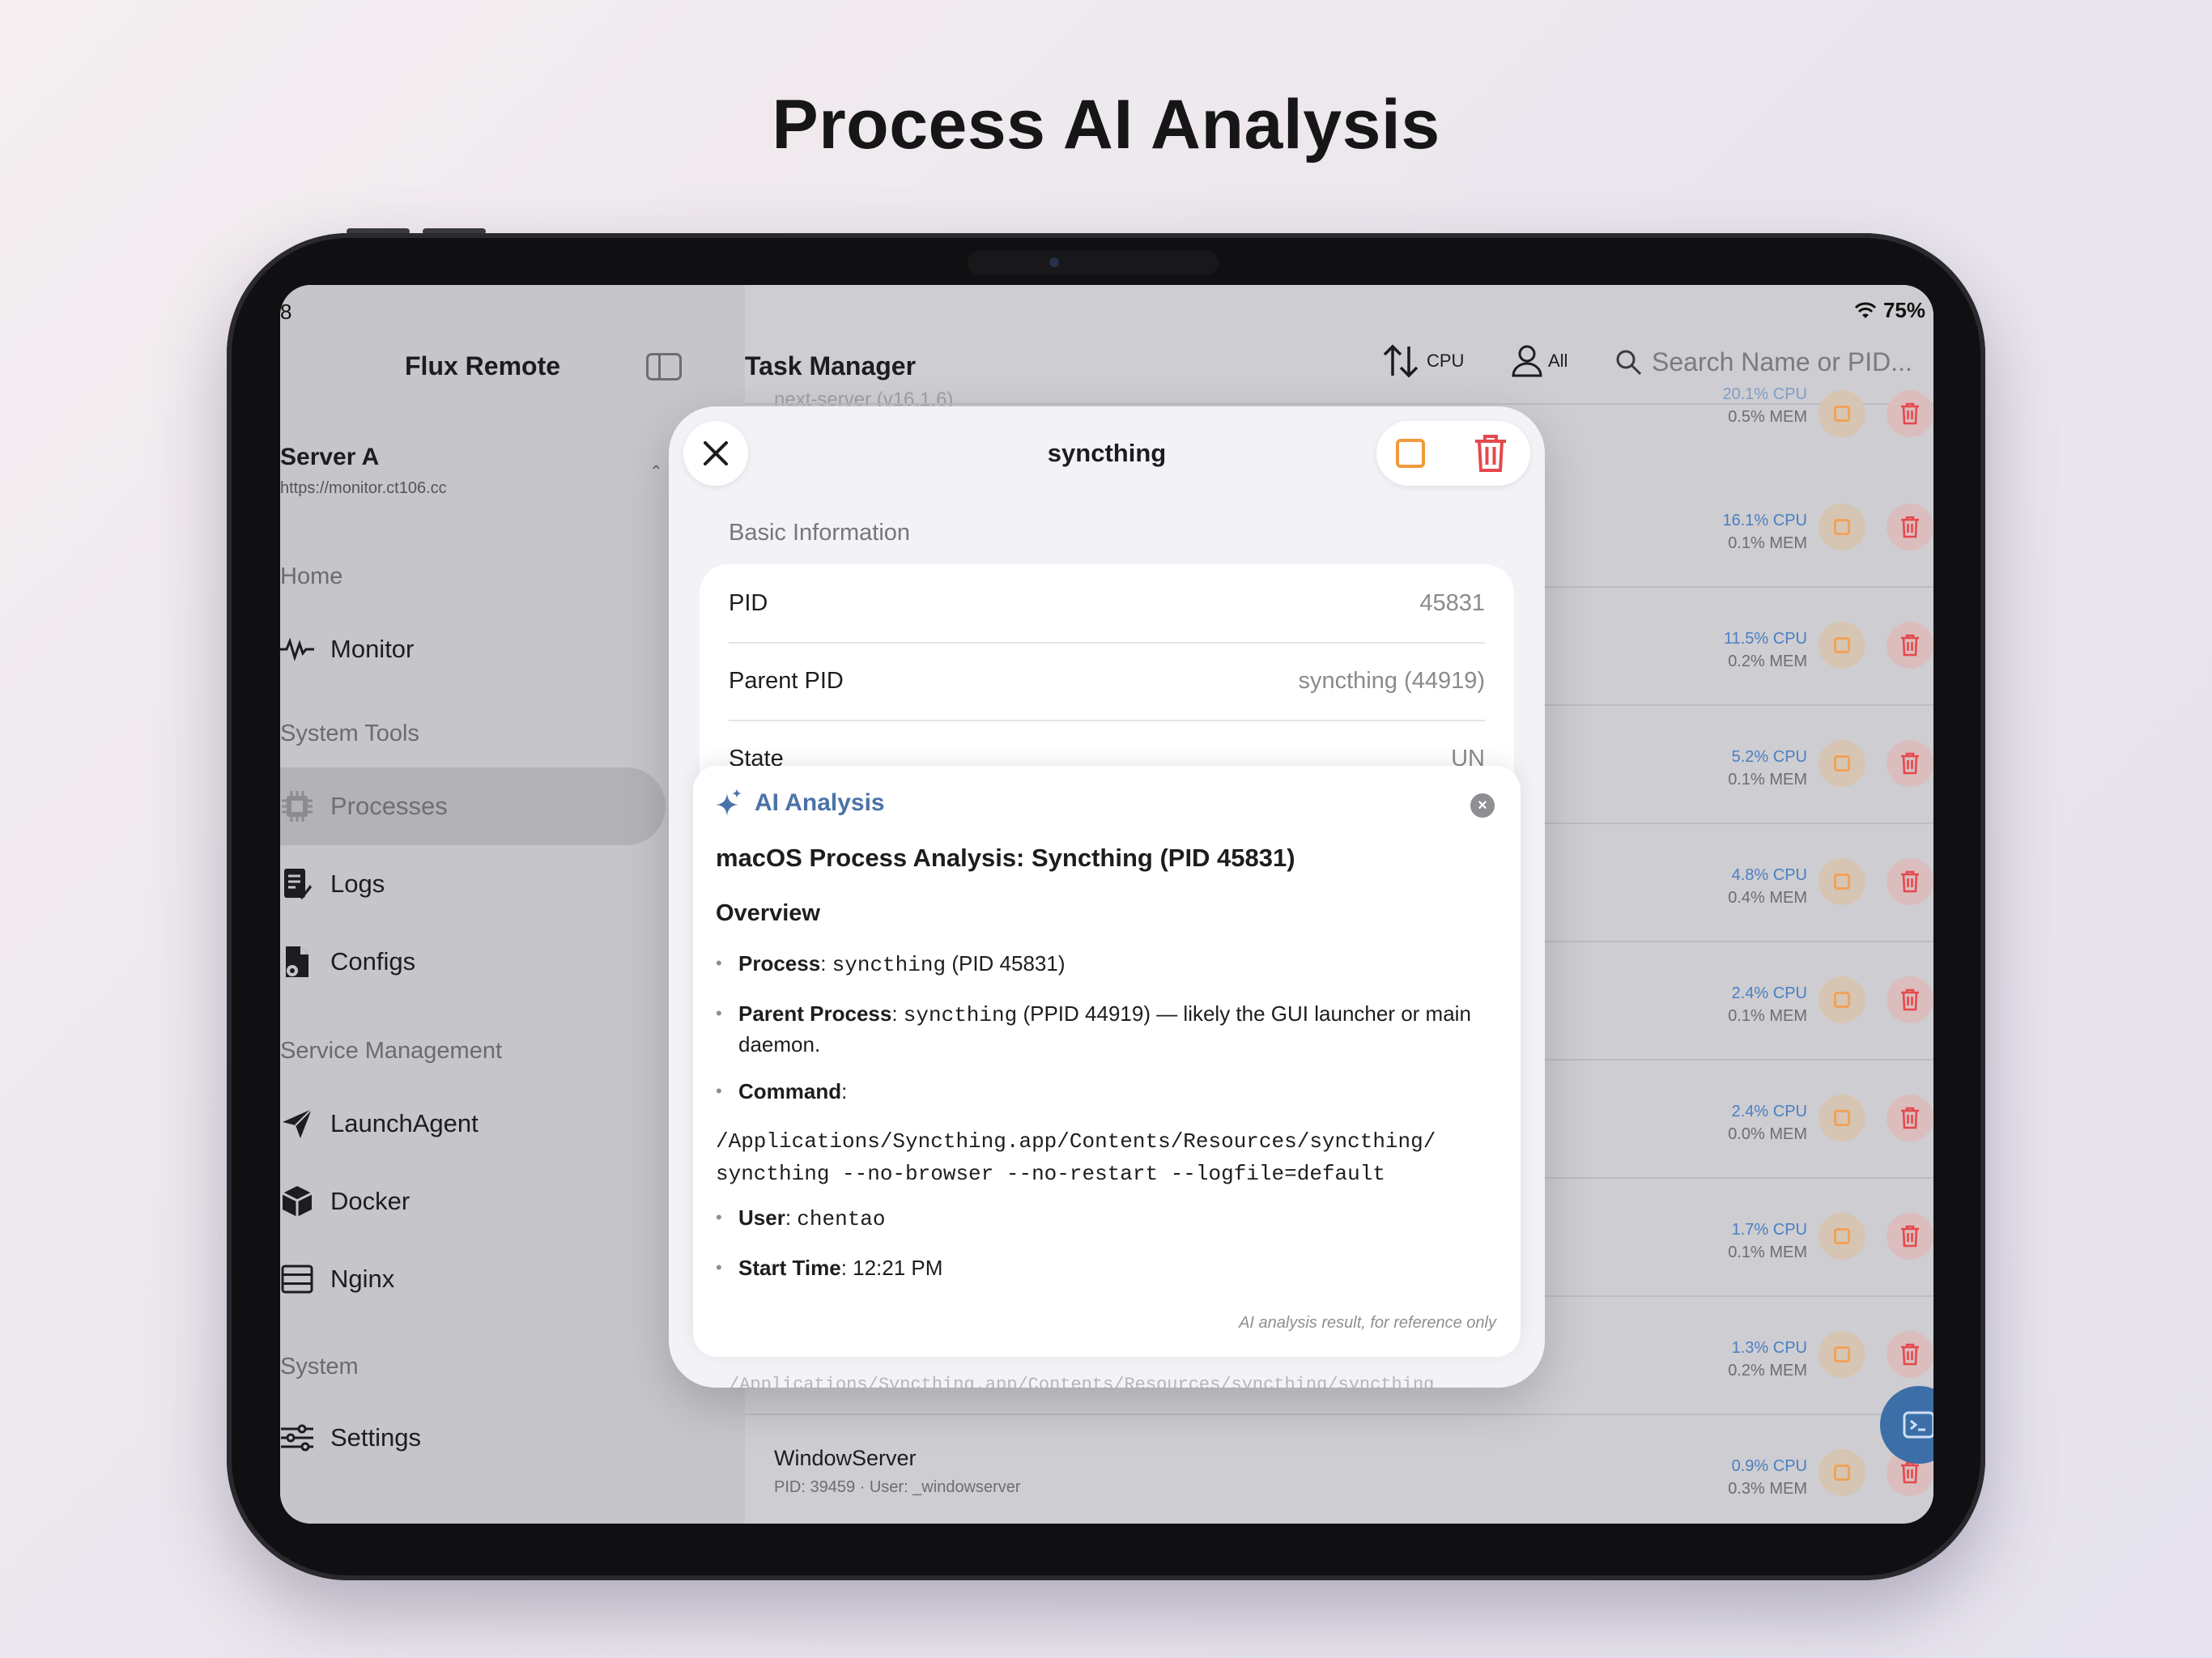 Image resolution: width=2212 pixels, height=1658 pixels. What do you see at coordinates (483, 365) in the screenshot?
I see `app-title: Flux Remote` at bounding box center [483, 365].